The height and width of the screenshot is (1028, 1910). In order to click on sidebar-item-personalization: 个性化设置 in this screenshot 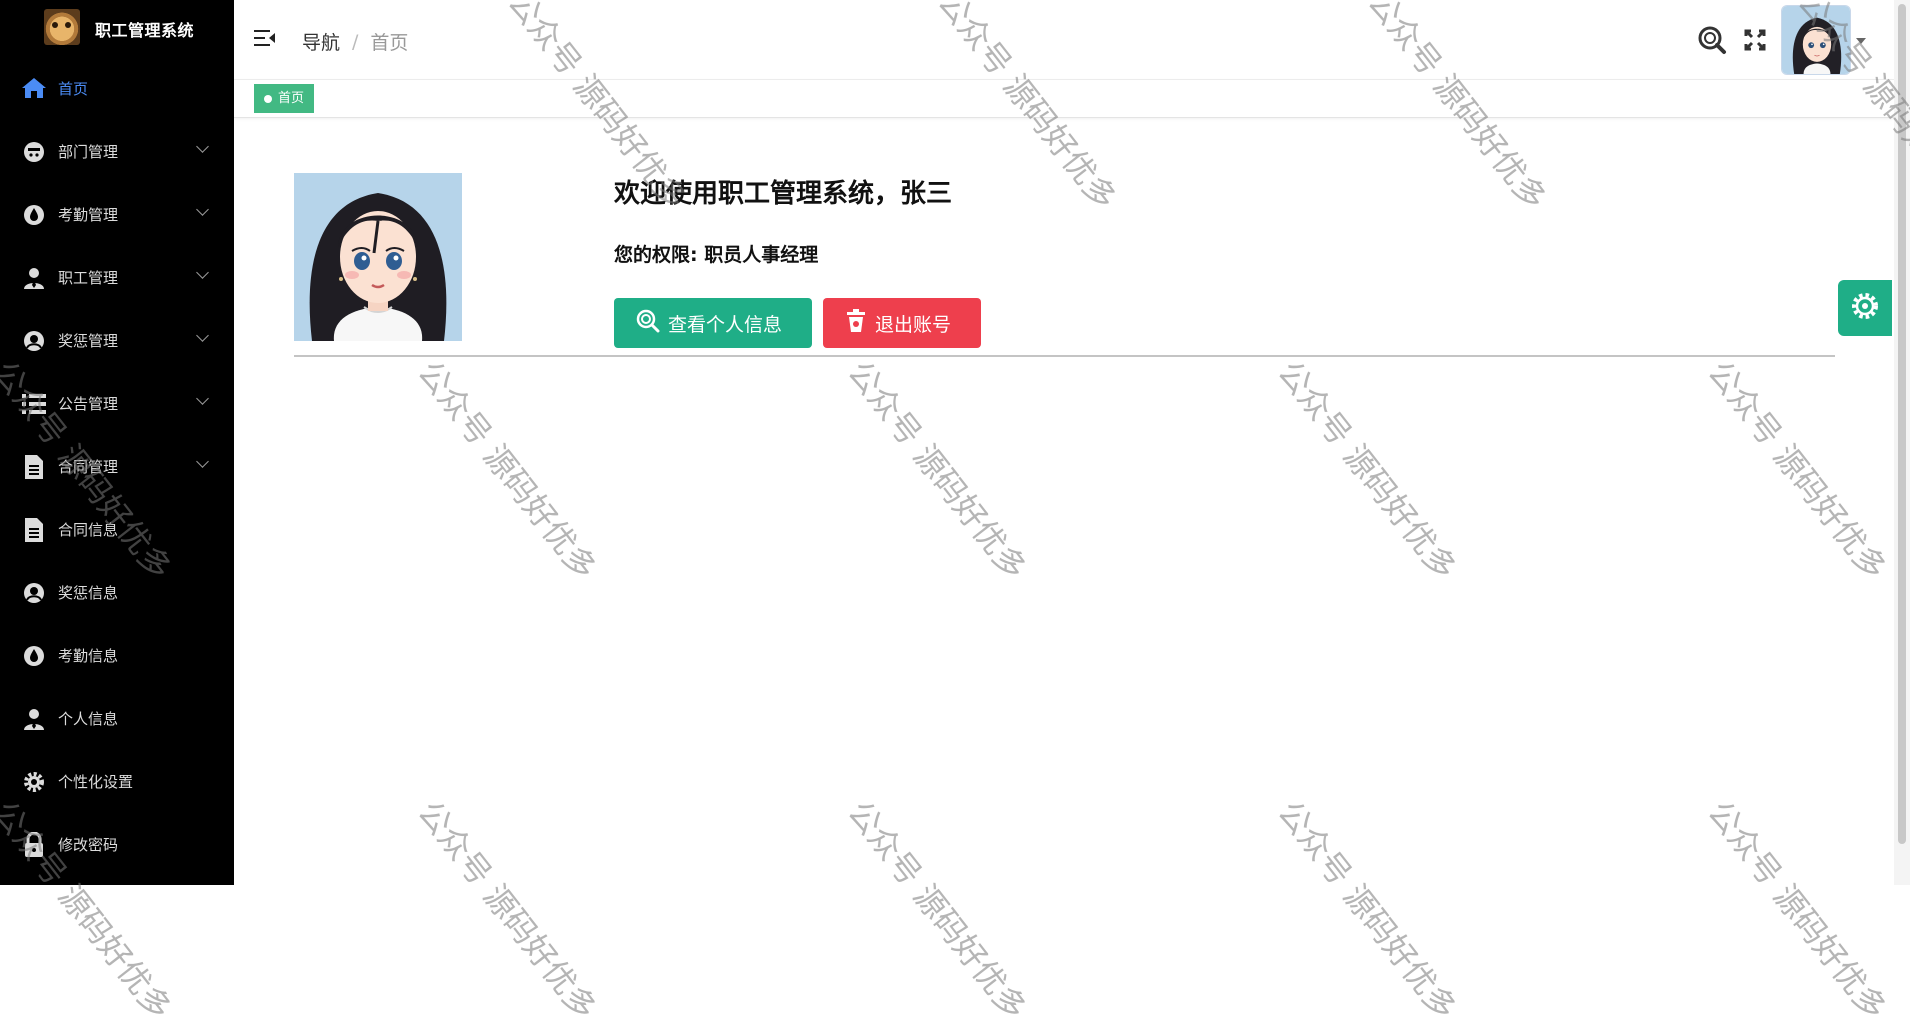, I will do `click(117, 781)`.